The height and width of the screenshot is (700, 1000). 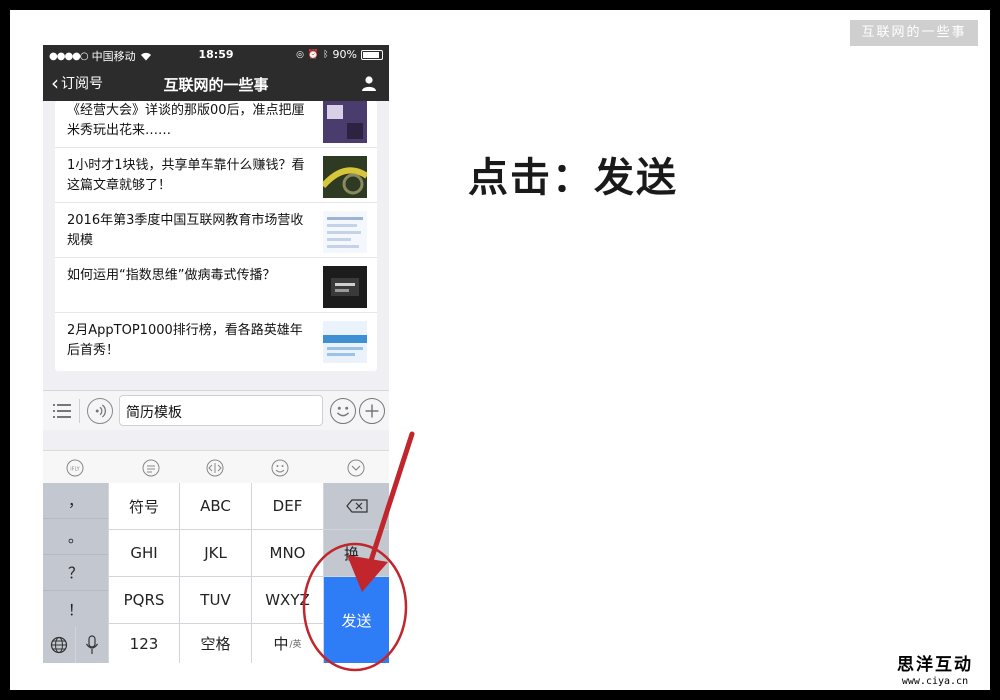 I want to click on send-key: 发送, so click(x=356, y=620).